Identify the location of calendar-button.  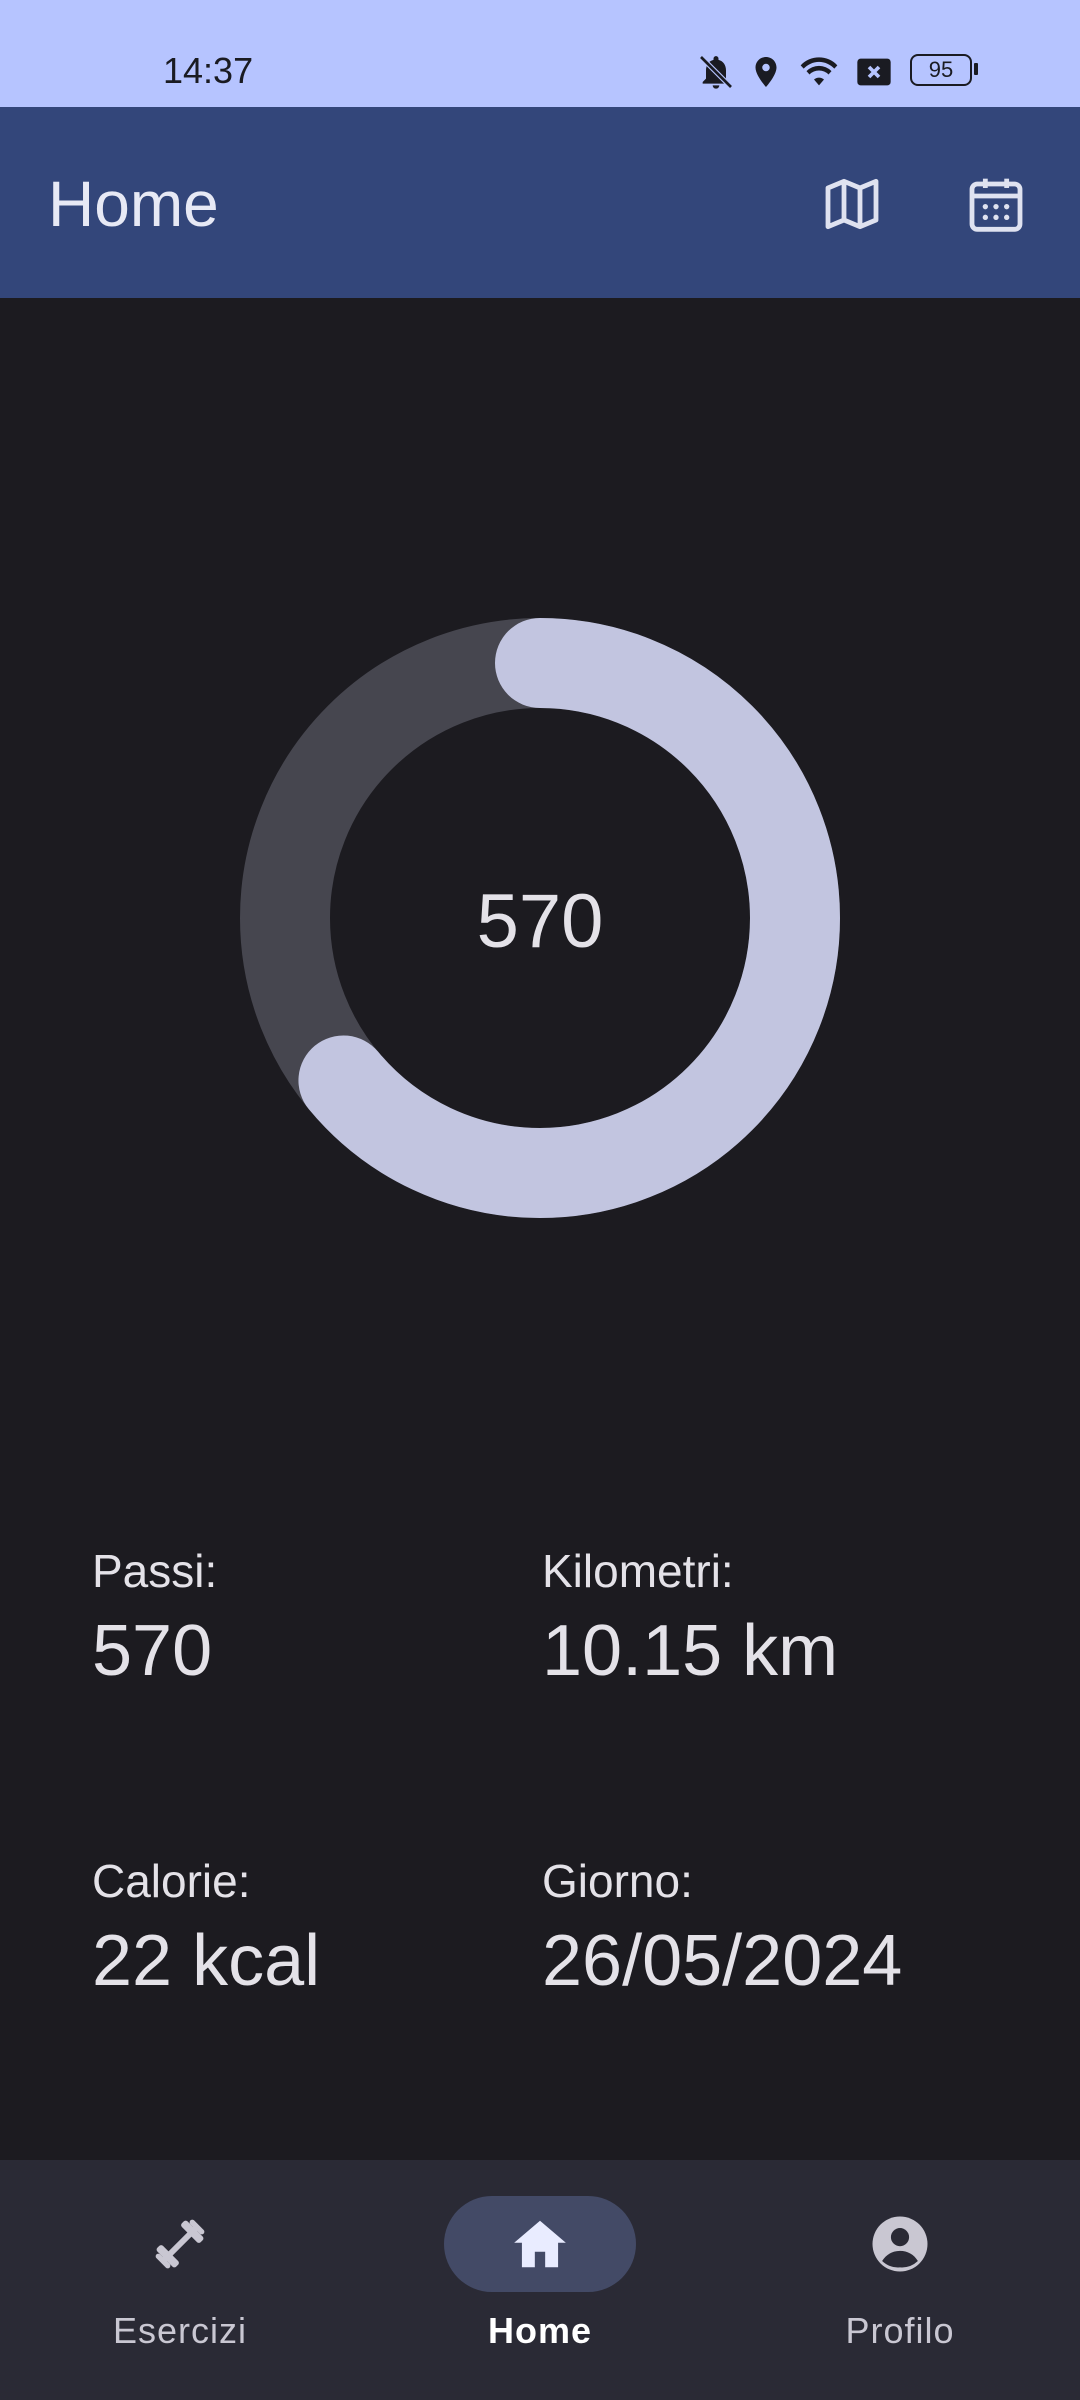
(996, 204).